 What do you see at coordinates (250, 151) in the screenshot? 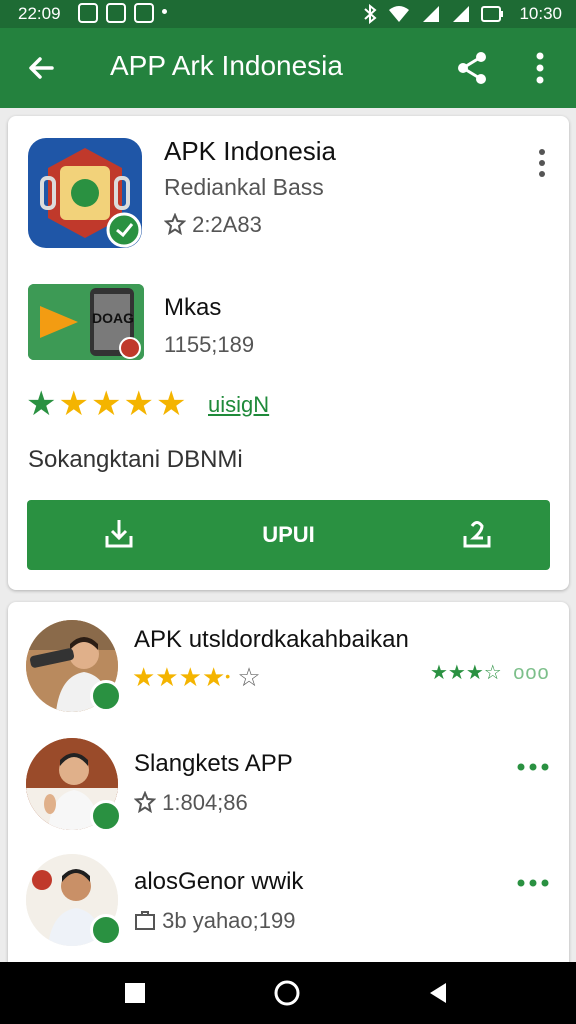
I see `app-name: APK Indonesia` at bounding box center [250, 151].